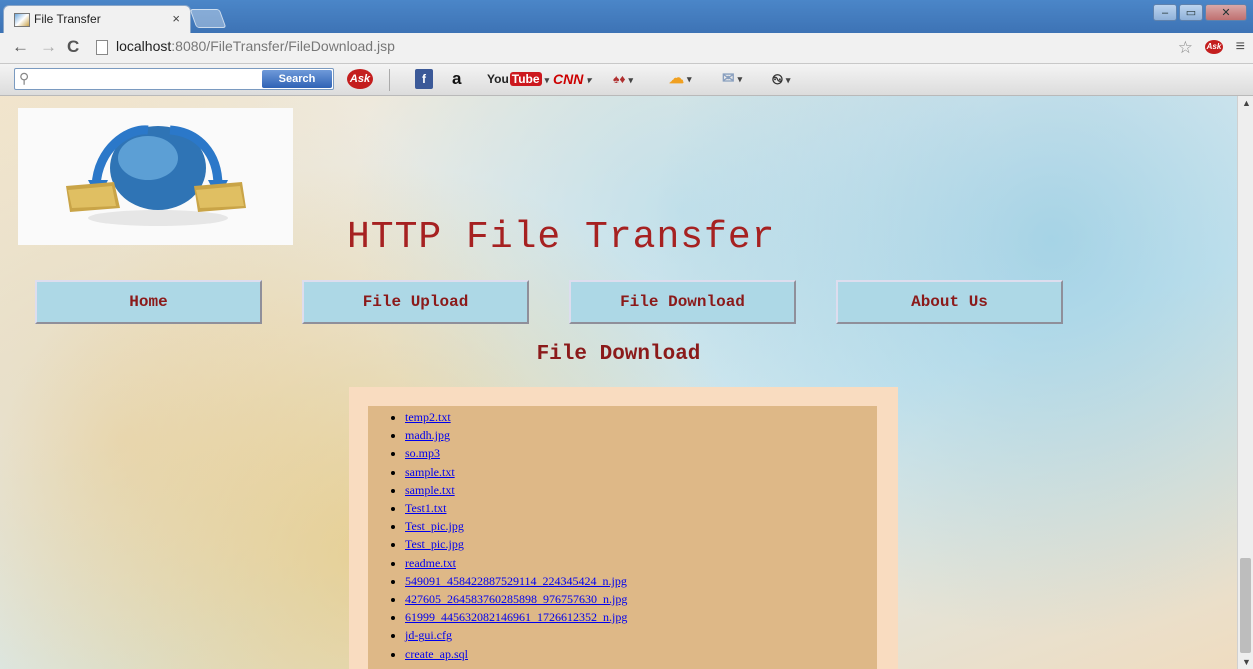  What do you see at coordinates (208, 18) in the screenshot?
I see `new-tab-button` at bounding box center [208, 18].